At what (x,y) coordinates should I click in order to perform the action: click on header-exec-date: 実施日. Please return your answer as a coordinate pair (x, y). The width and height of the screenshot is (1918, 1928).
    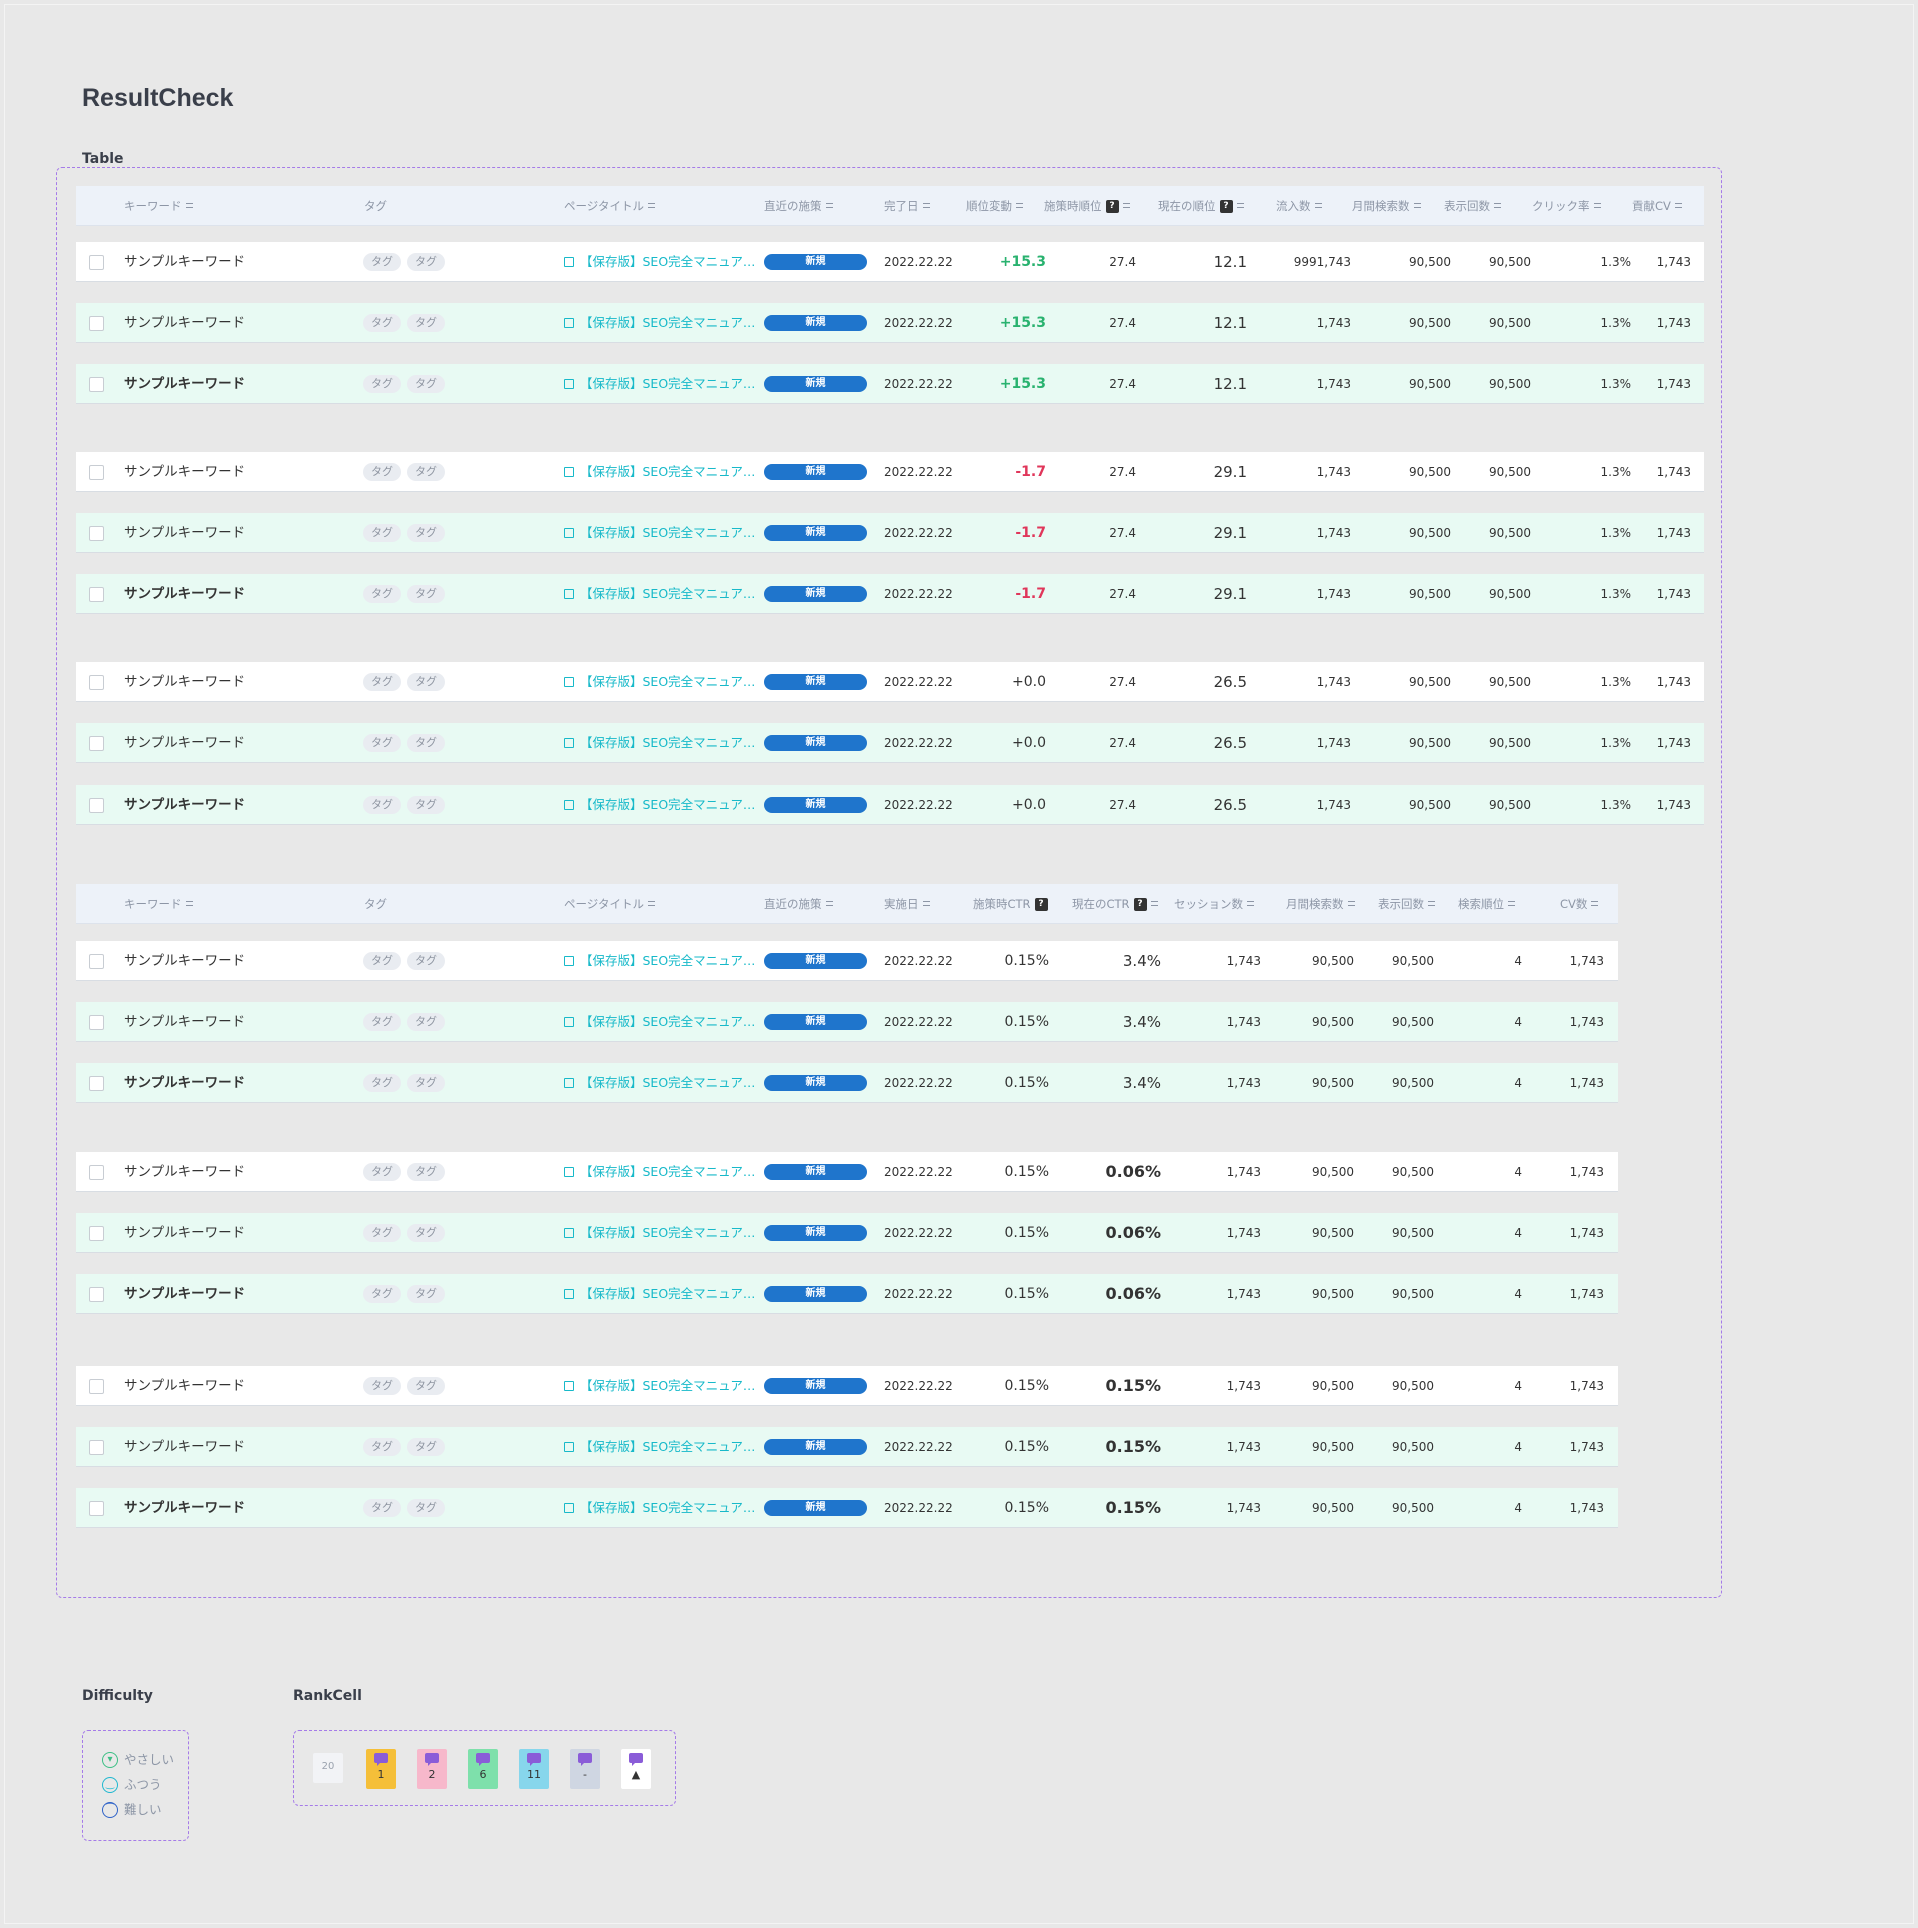
    Looking at the image, I should click on (907, 904).